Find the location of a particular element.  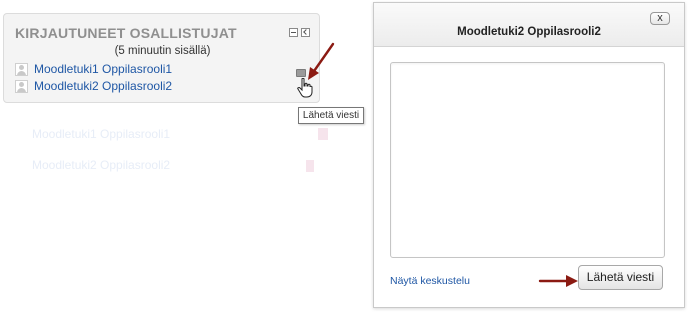

show-conversation-link: Näytä keskustelu is located at coordinates (430, 281).